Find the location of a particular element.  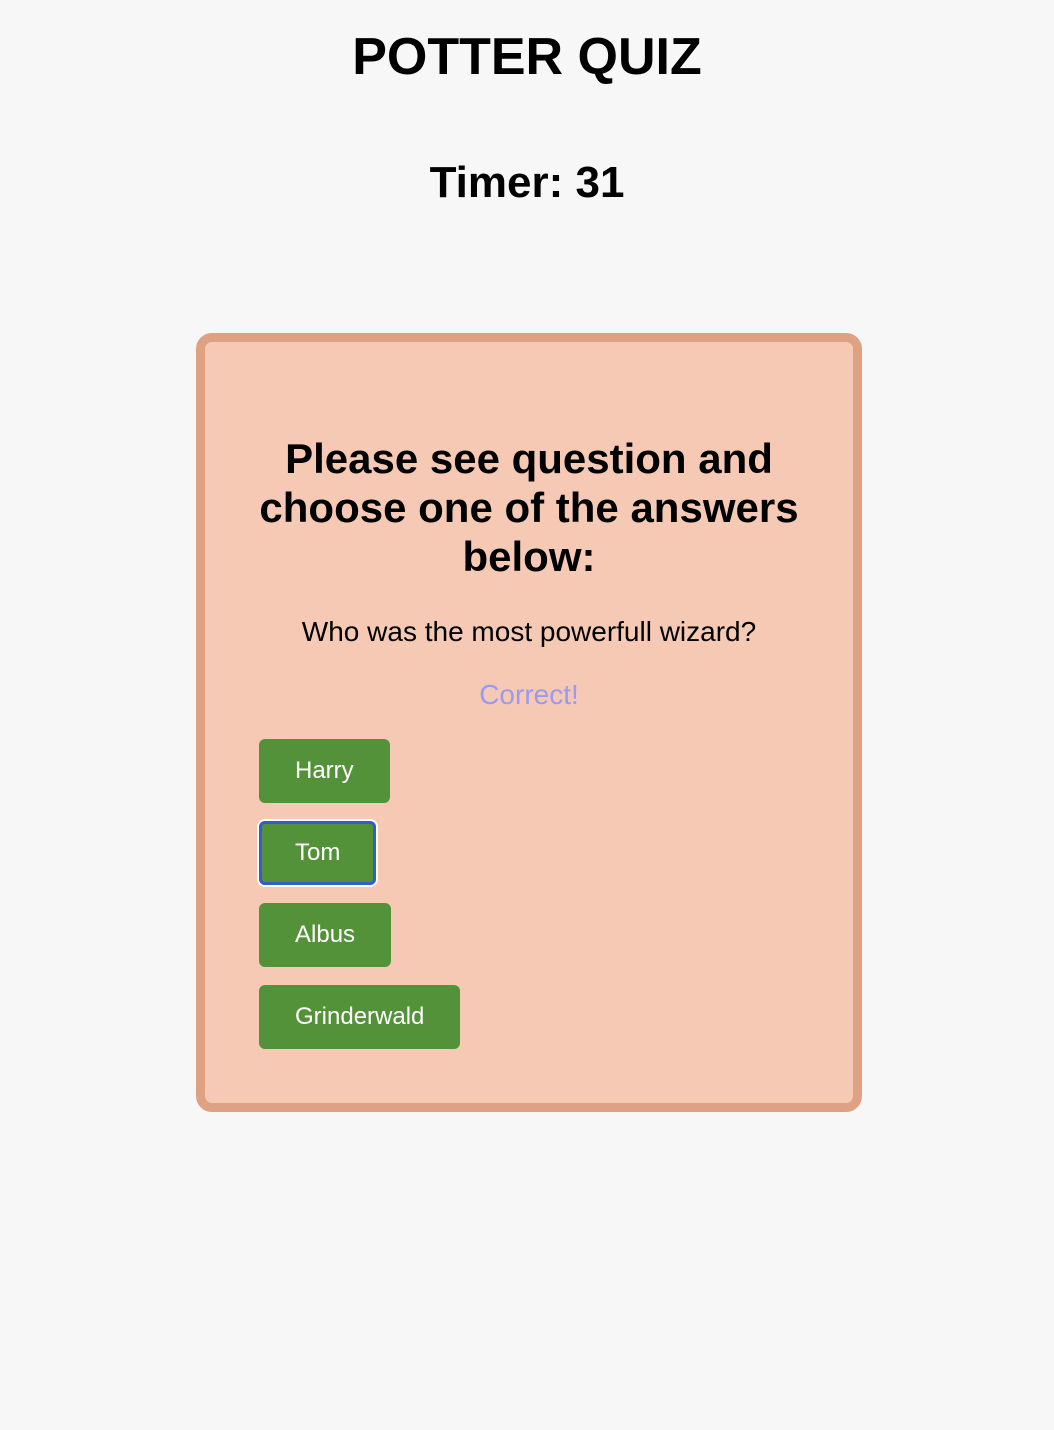

page-title: POTTER QUIZ is located at coordinates (527, 57).